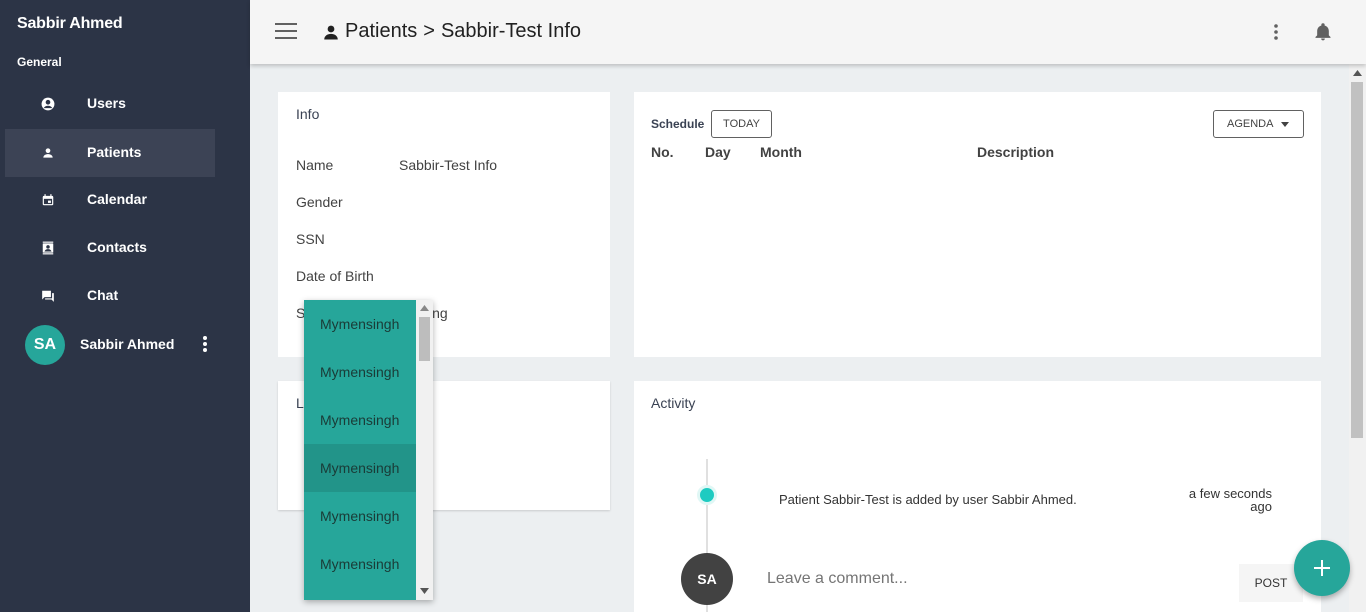 The width and height of the screenshot is (1366, 612). Describe the element at coordinates (300, 403) in the screenshot. I see `l-card-title: L` at that location.